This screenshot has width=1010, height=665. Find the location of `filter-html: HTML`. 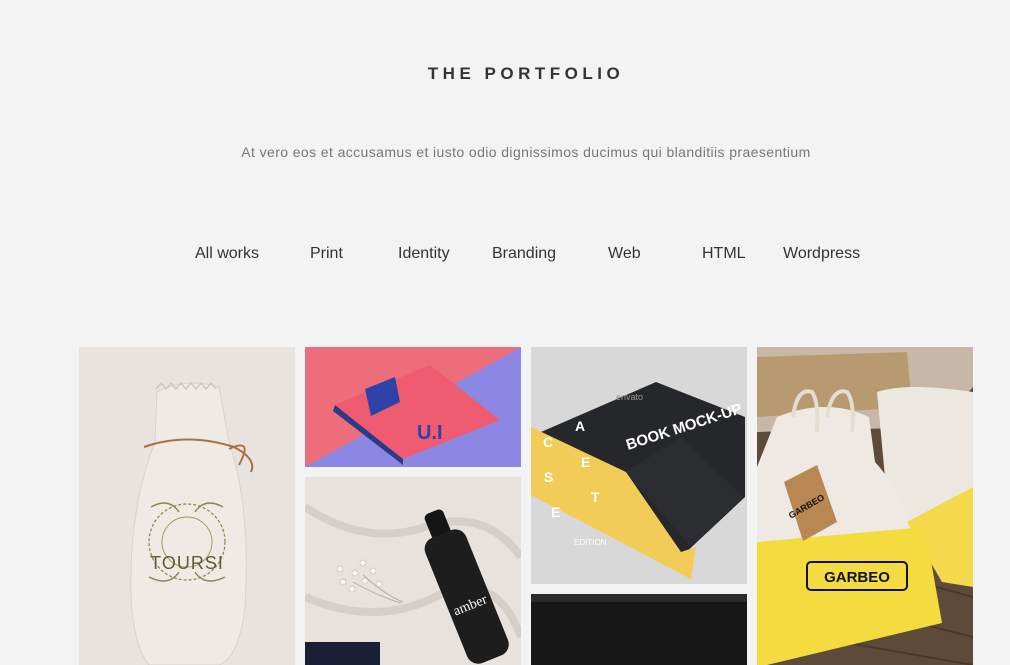

filter-html: HTML is located at coordinates (724, 254).